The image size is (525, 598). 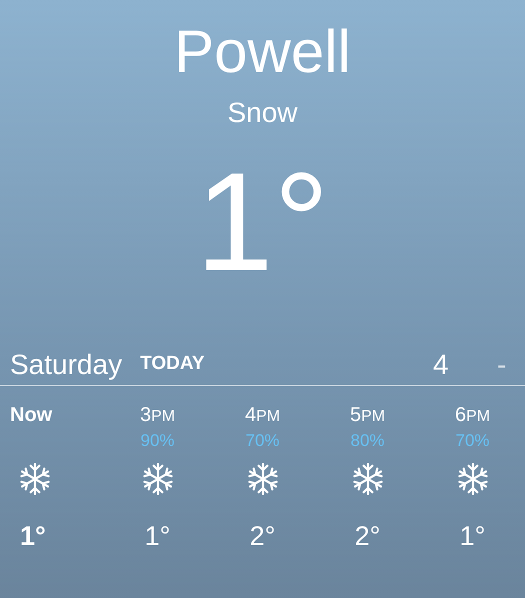 What do you see at coordinates (262, 52) in the screenshot?
I see `city-name: Powell` at bounding box center [262, 52].